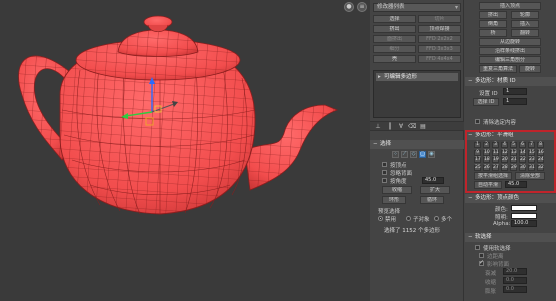 The height and width of the screenshot is (301, 556). What do you see at coordinates (510, 51) in the screenshot?
I see `extrude-along-spline-button: 沿样条线挤出` at bounding box center [510, 51].